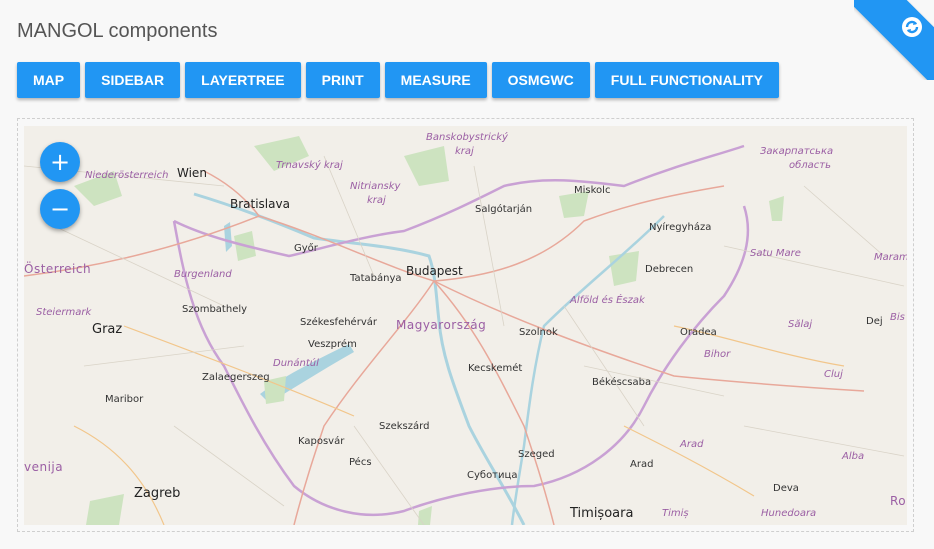 This screenshot has height=549, width=934. What do you see at coordinates (686, 80) in the screenshot?
I see `full-functionality-button: FULL FUNCTIONALITY` at bounding box center [686, 80].